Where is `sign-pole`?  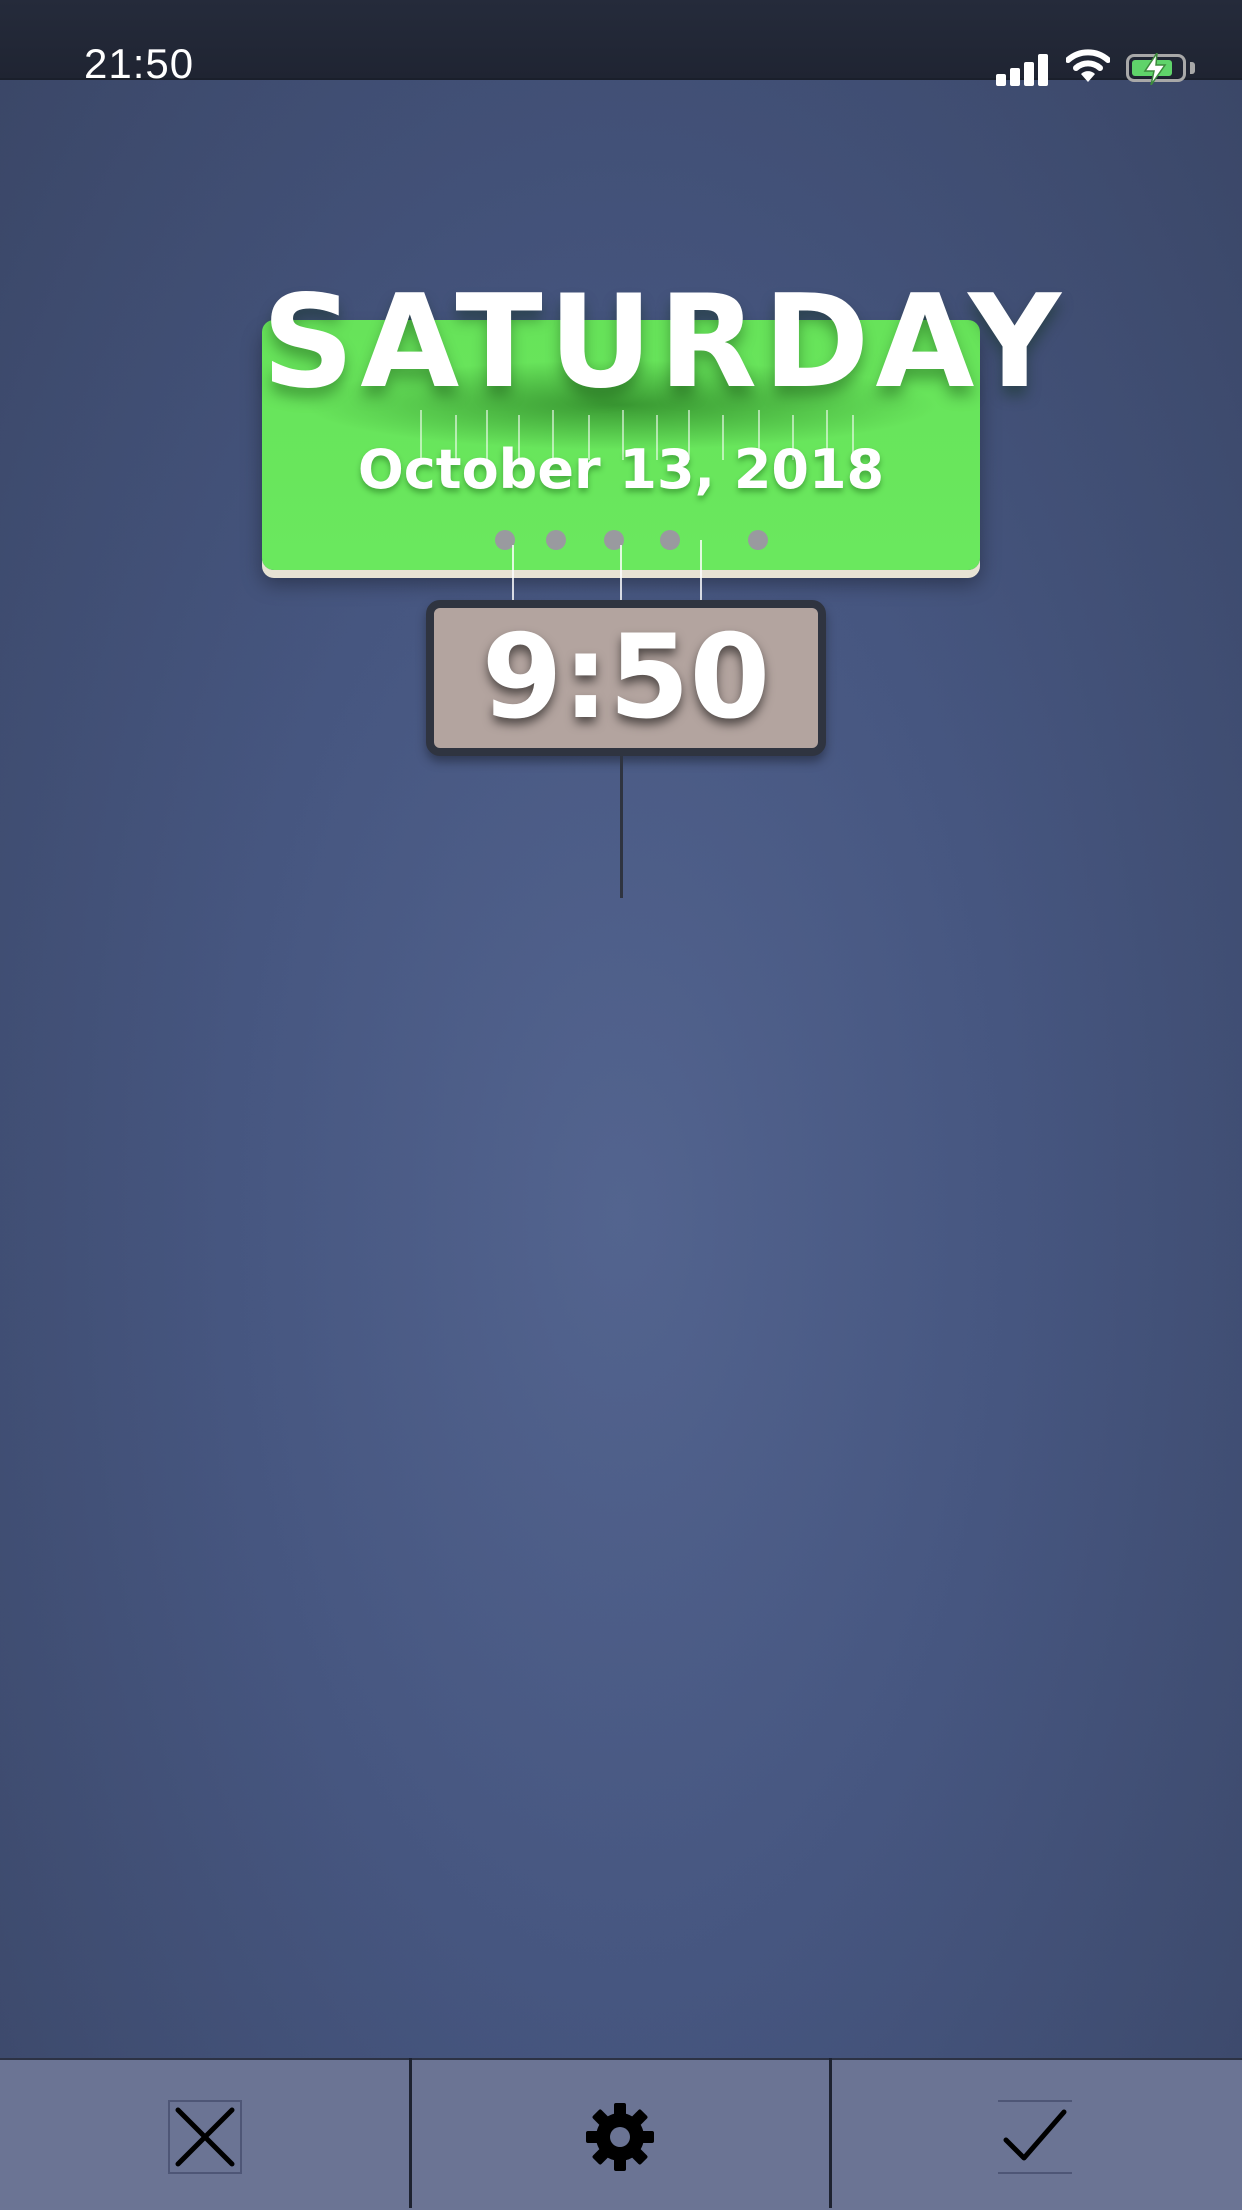 sign-pole is located at coordinates (621, 823).